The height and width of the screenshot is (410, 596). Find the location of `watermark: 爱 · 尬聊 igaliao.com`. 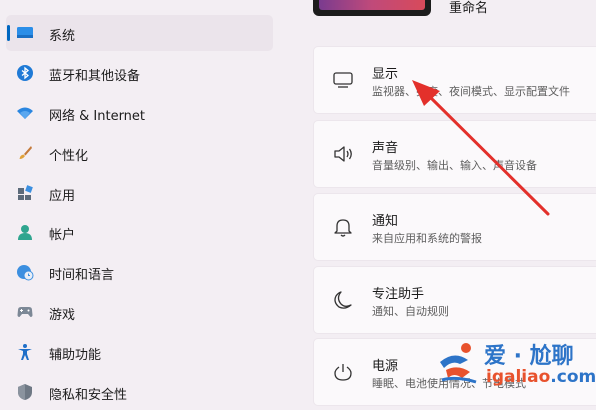

watermark: 爱 · 尬聊 igaliao.com is located at coordinates (516, 363).